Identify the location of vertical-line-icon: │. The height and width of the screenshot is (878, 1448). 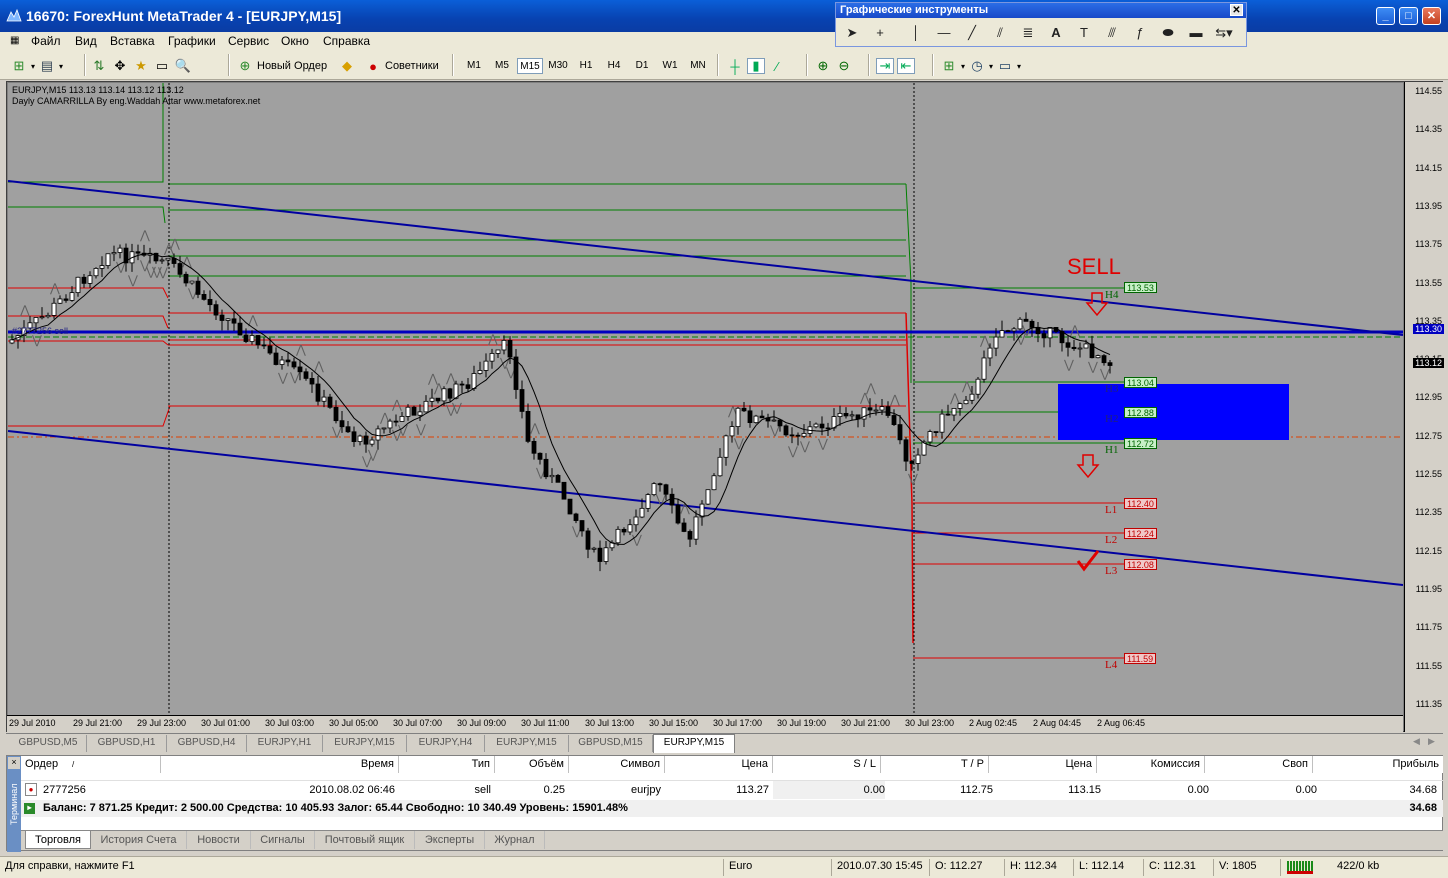
(916, 33).